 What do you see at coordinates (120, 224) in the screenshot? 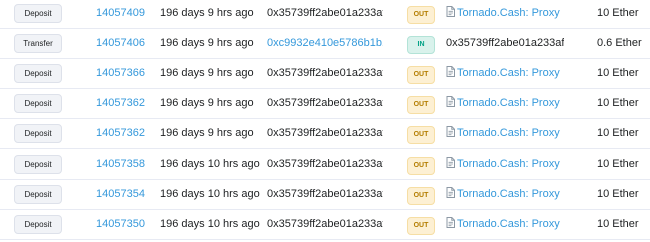
I see `block-link: 14057350` at bounding box center [120, 224].